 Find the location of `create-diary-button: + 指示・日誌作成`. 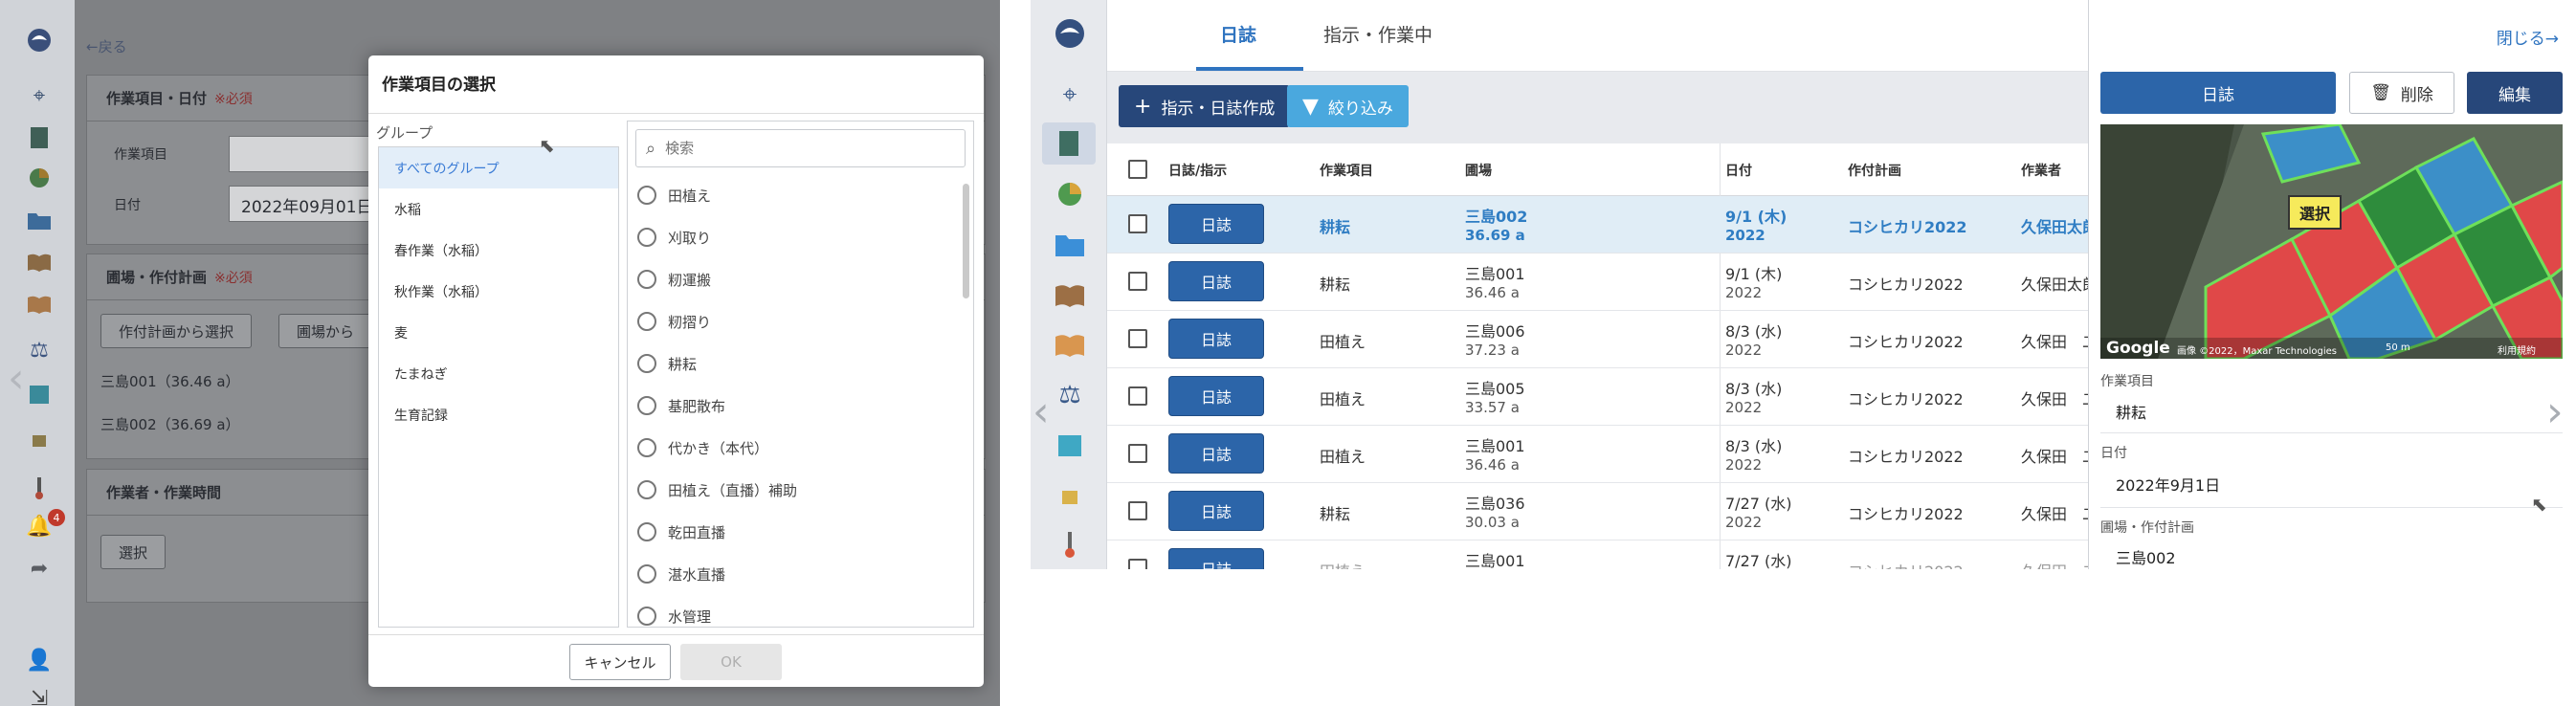

create-diary-button: + 指示・日誌作成 is located at coordinates (1205, 106).